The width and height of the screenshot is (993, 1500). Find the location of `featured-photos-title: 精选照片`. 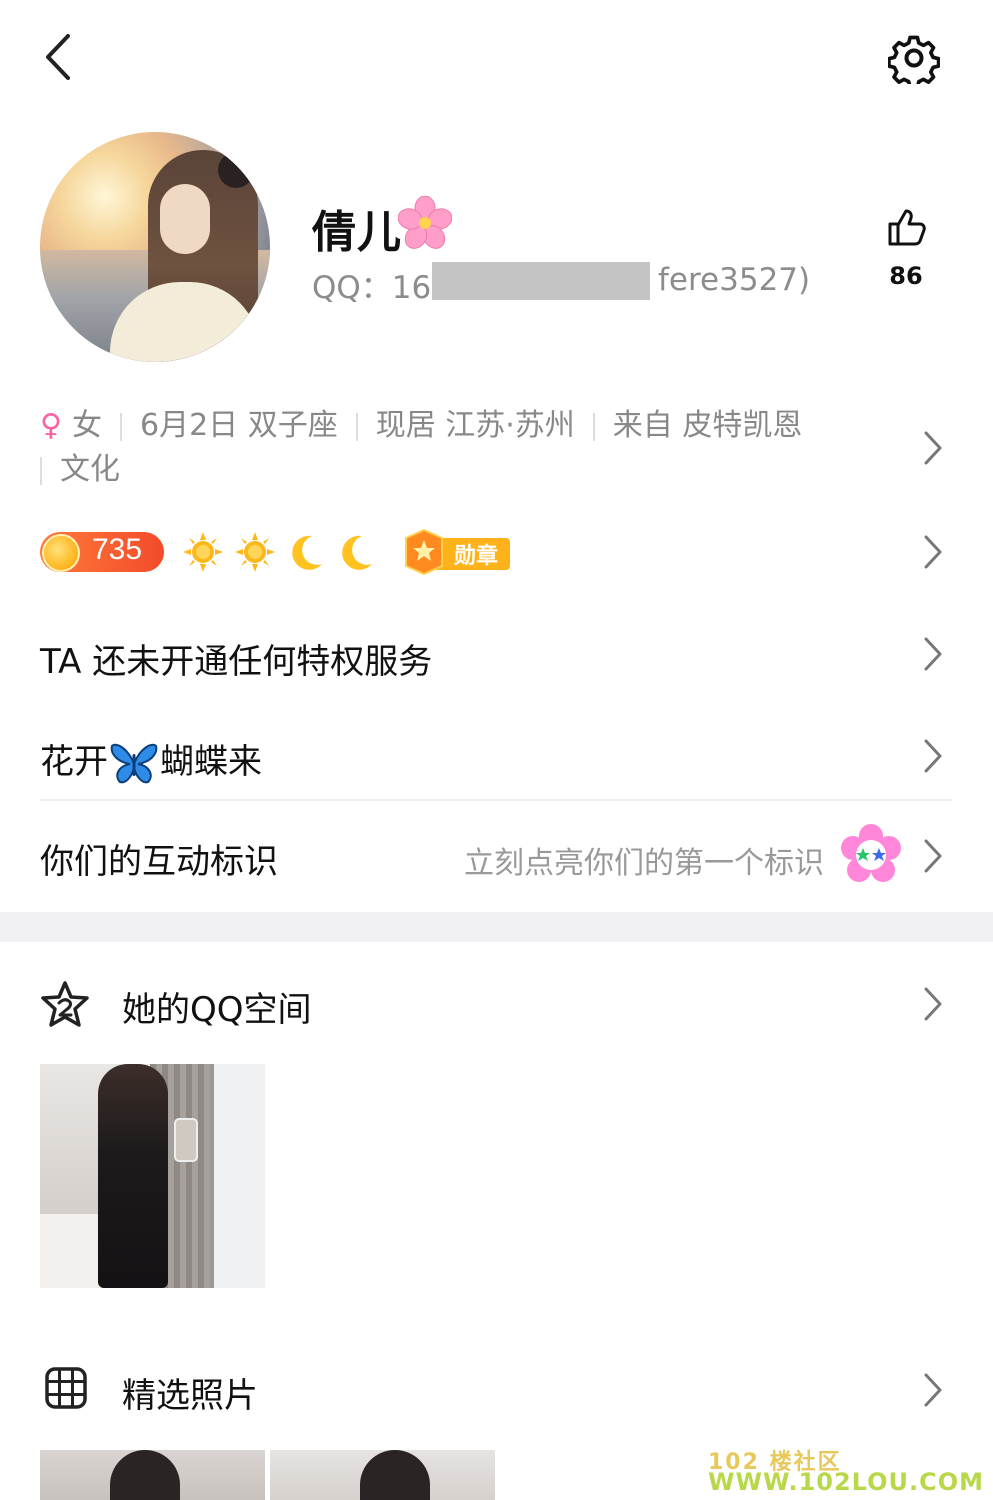

featured-photos-title: 精选照片 is located at coordinates (190, 1392).